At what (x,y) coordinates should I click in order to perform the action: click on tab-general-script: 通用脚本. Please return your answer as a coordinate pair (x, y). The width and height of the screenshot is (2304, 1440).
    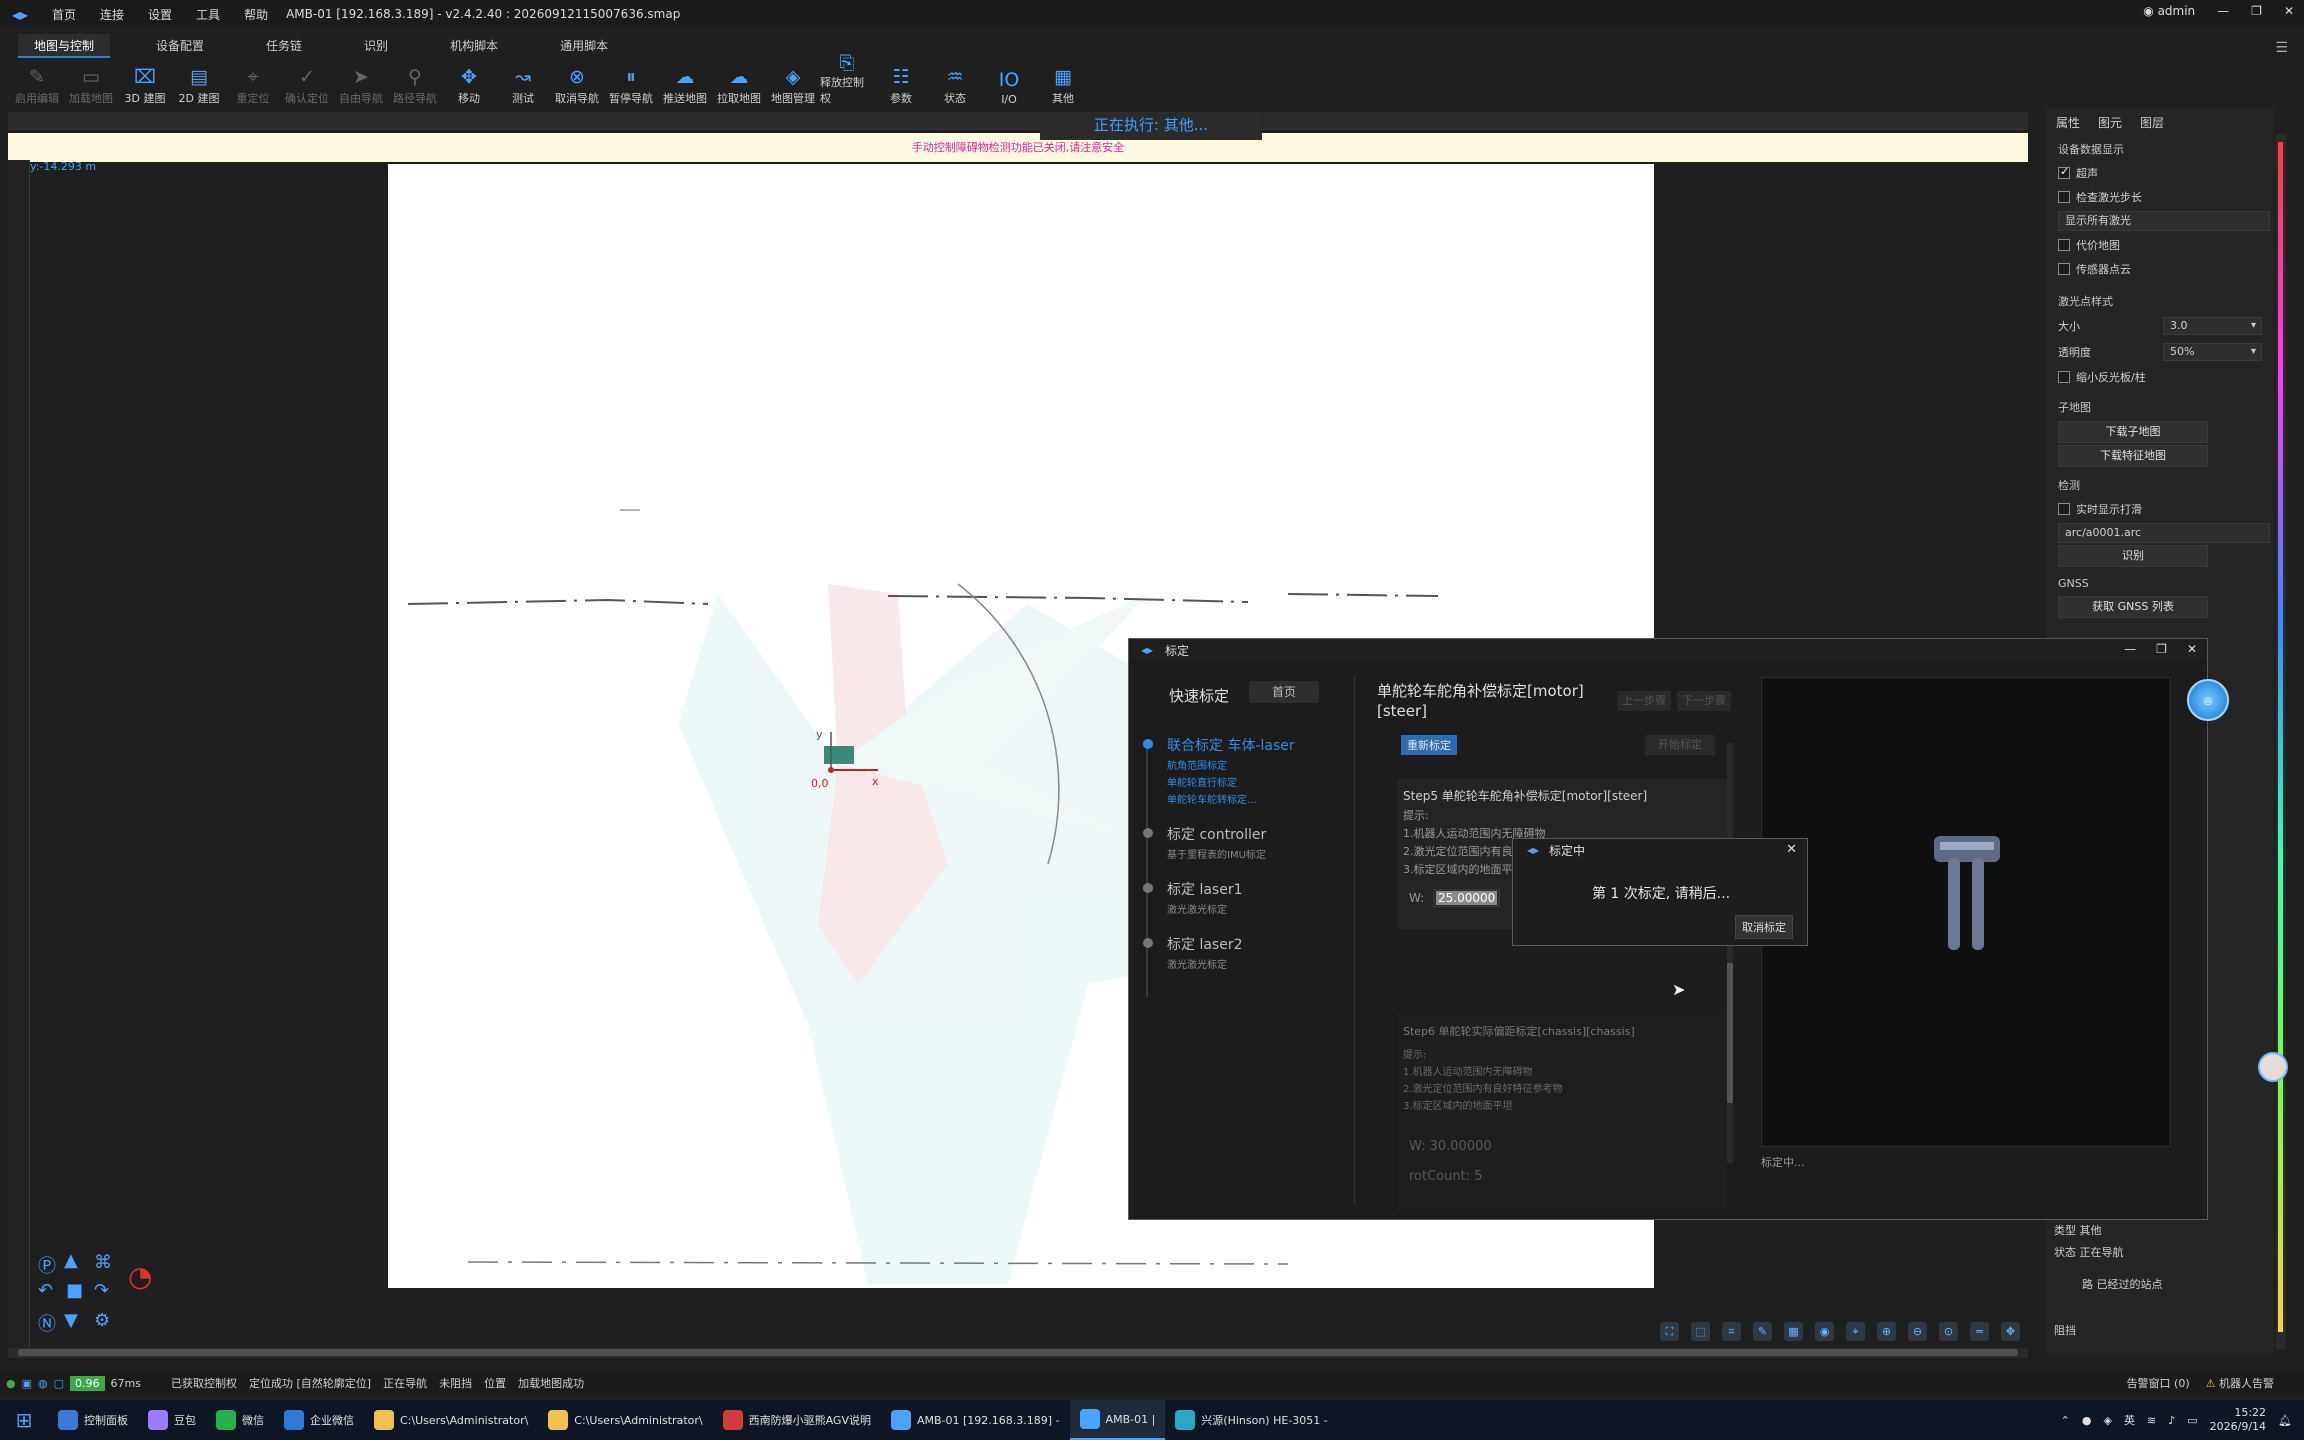
    Looking at the image, I should click on (584, 46).